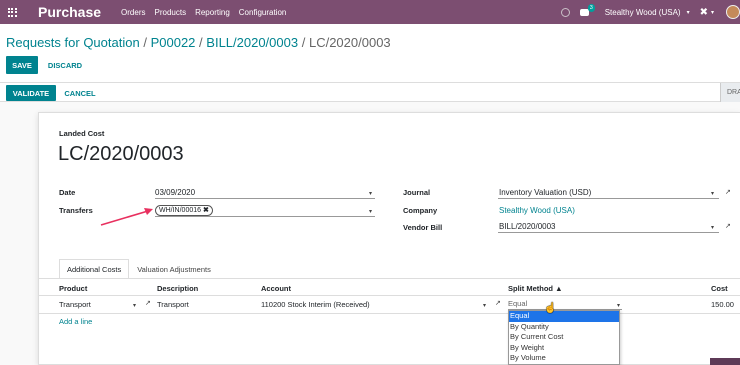  Describe the element at coordinates (75, 304) in the screenshot. I see `row-product-value: Transport` at that location.